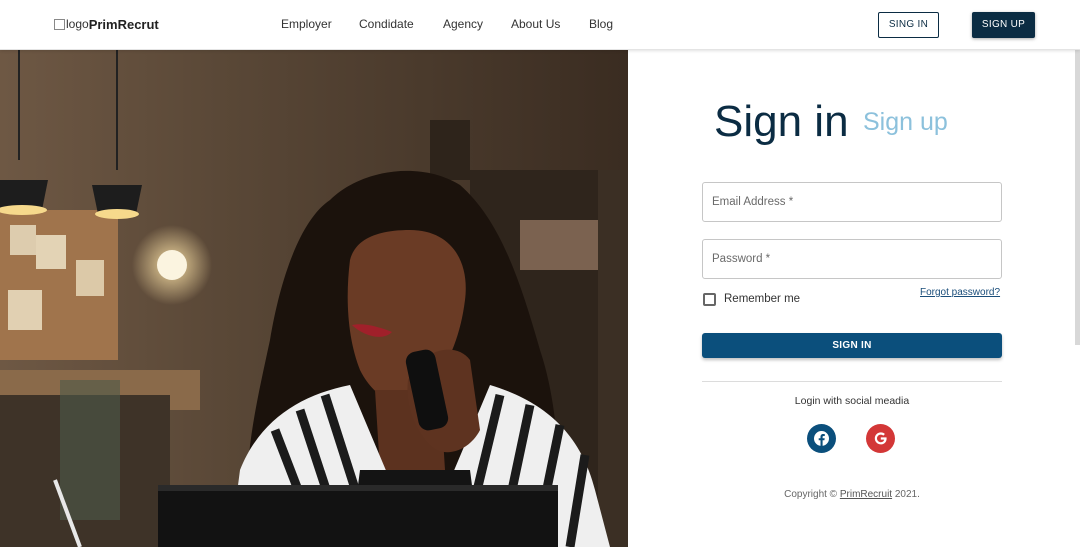 Image resolution: width=1080 pixels, height=547 pixels. What do you see at coordinates (1077, 197) in the screenshot?
I see `page-scrollbar` at bounding box center [1077, 197].